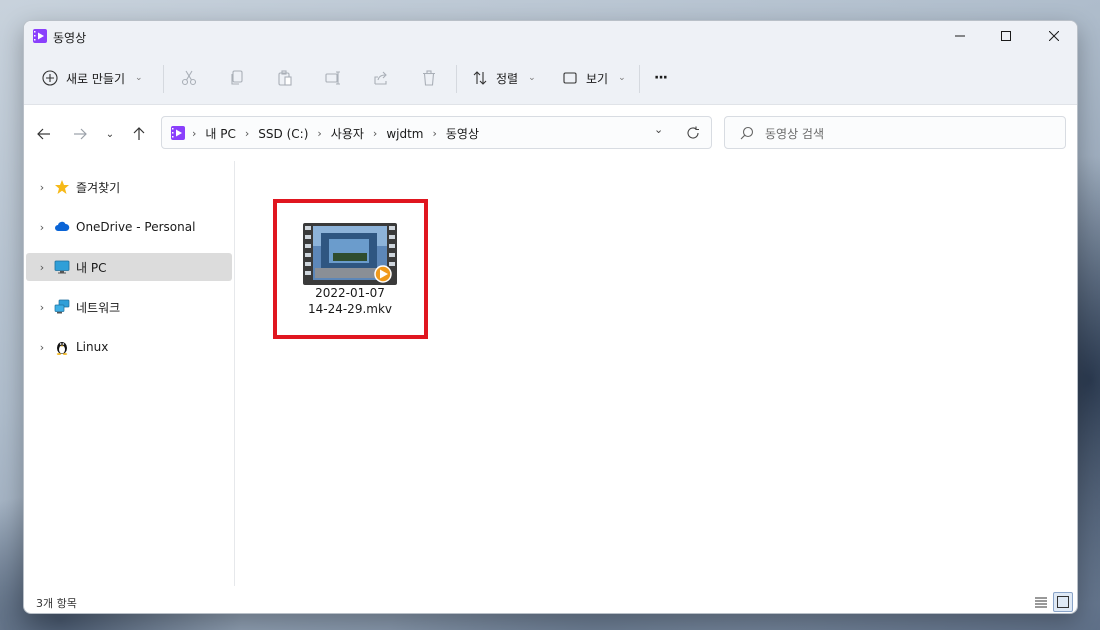 Image resolution: width=1100 pixels, height=630 pixels. I want to click on search-placeholder: 동영상 검색, so click(795, 134).